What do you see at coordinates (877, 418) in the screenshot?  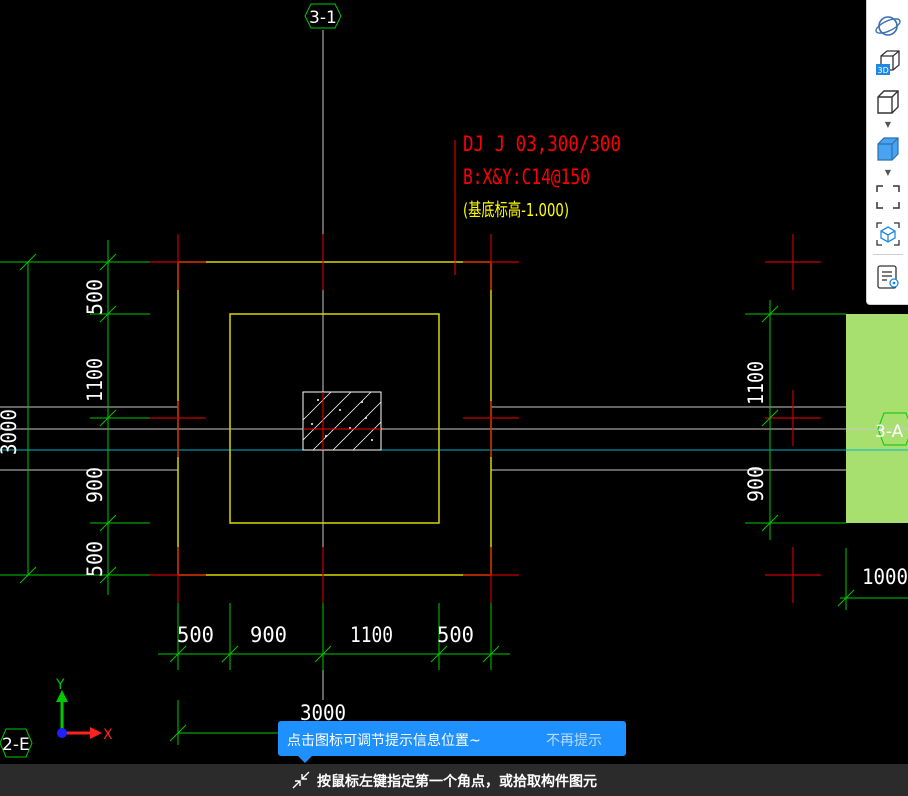 I see `selected-member` at bounding box center [877, 418].